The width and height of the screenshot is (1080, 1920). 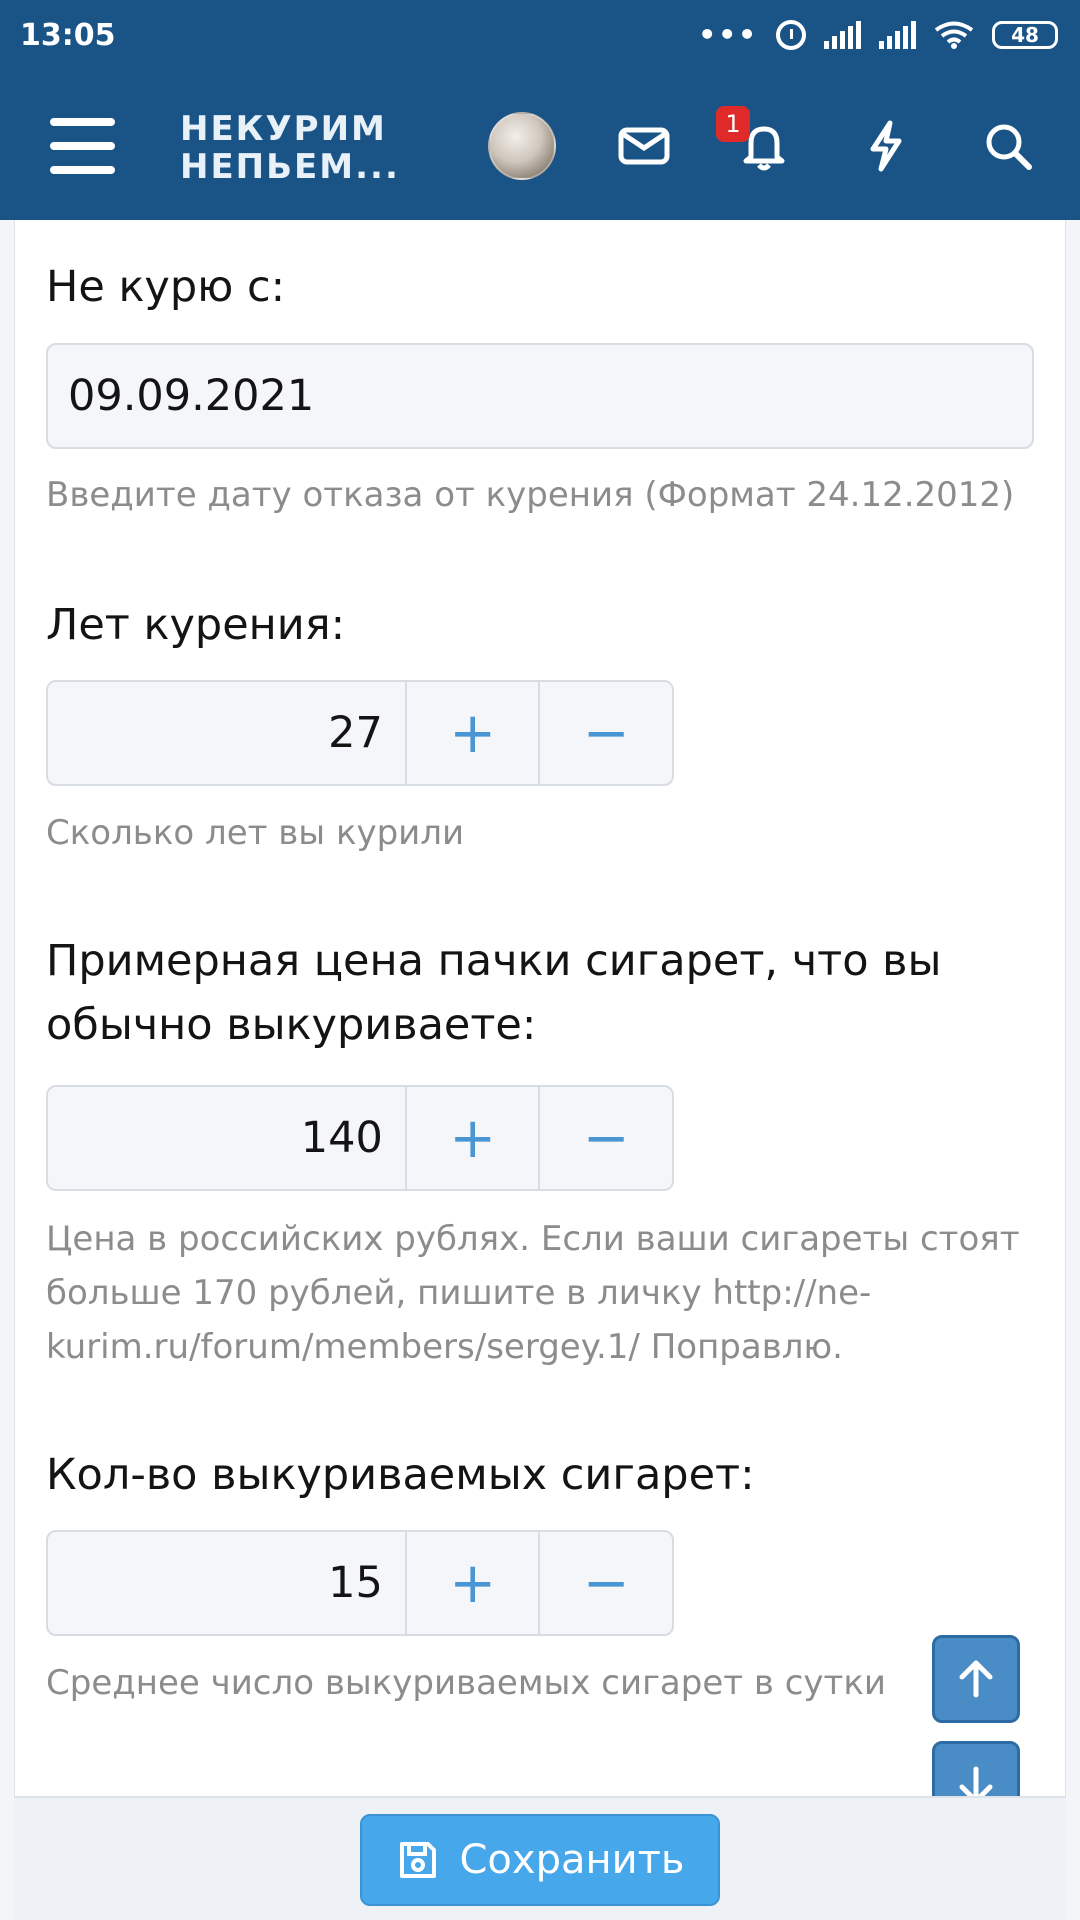 I want to click on wifi-icon, so click(x=954, y=35).